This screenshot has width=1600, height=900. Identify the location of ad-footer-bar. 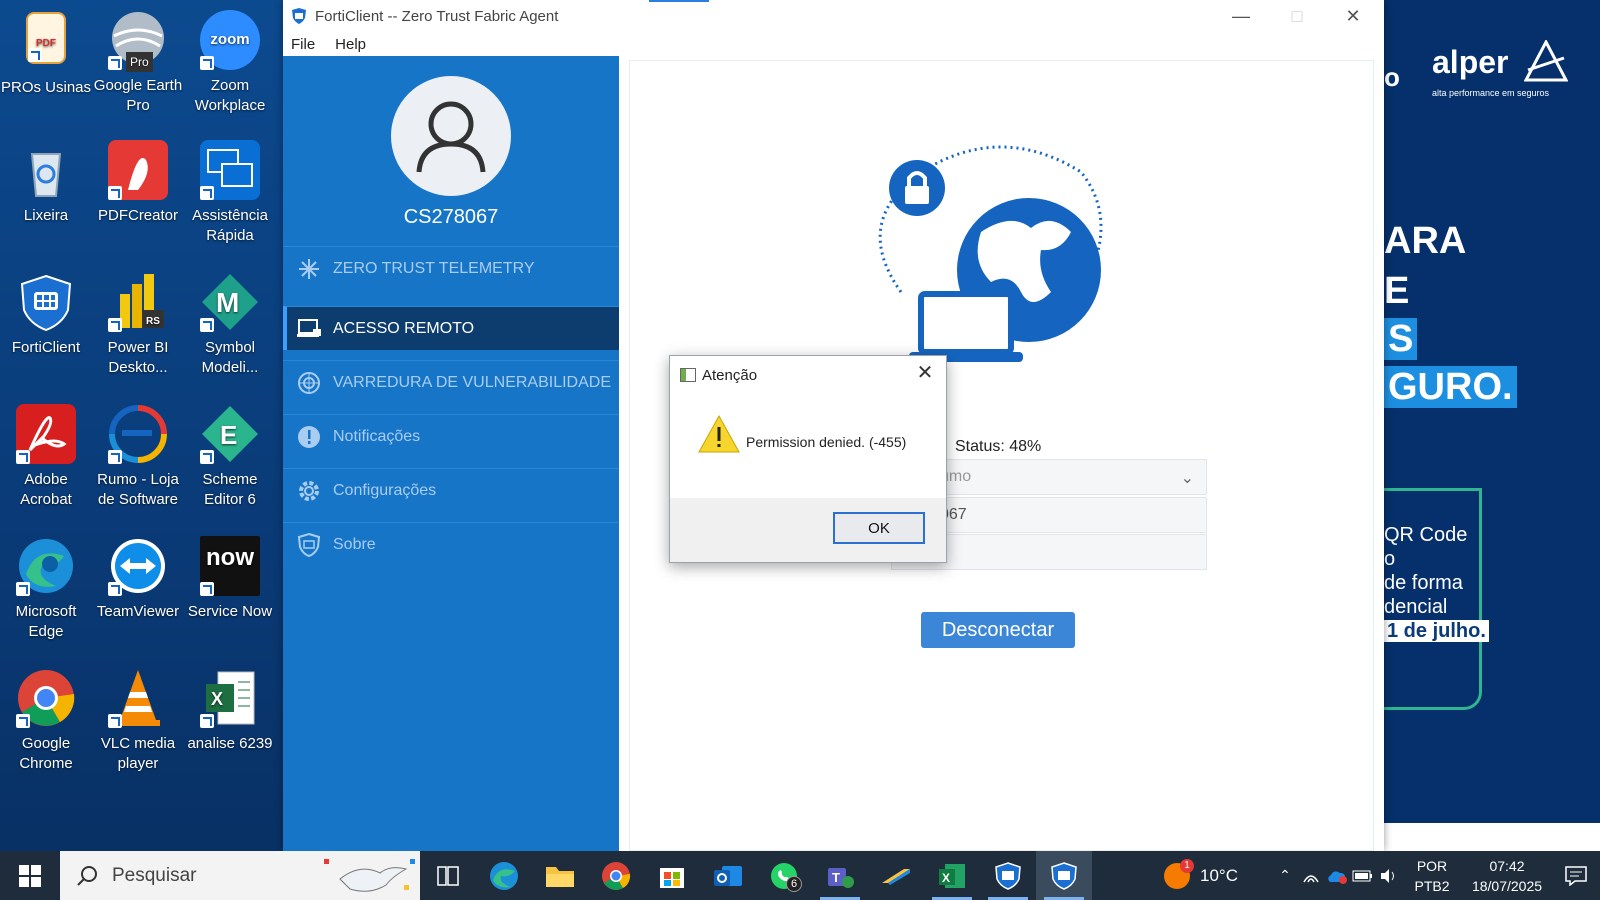
(1492, 837).